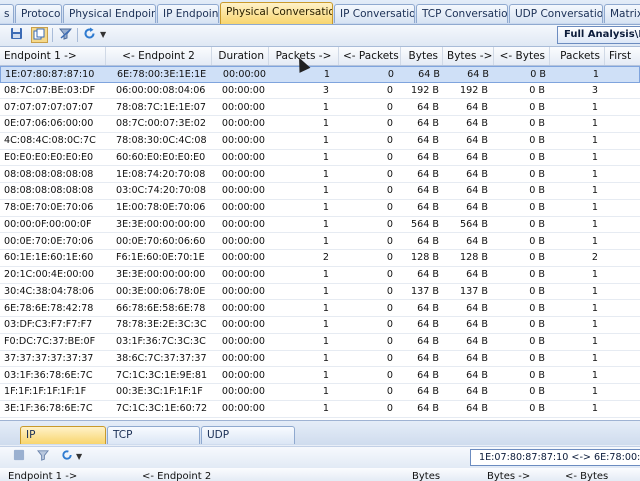 This screenshot has width=640, height=481. What do you see at coordinates (188, 13) in the screenshot?
I see `tab-ip-endpoint: IP Endpoint` at bounding box center [188, 13].